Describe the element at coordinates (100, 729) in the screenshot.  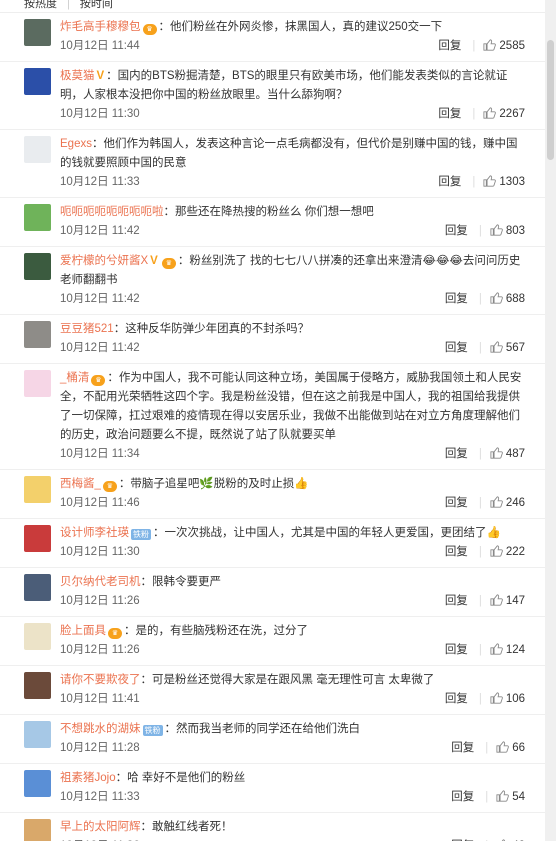
I see `commenter-name: 不想跳水的湖妹` at that location.